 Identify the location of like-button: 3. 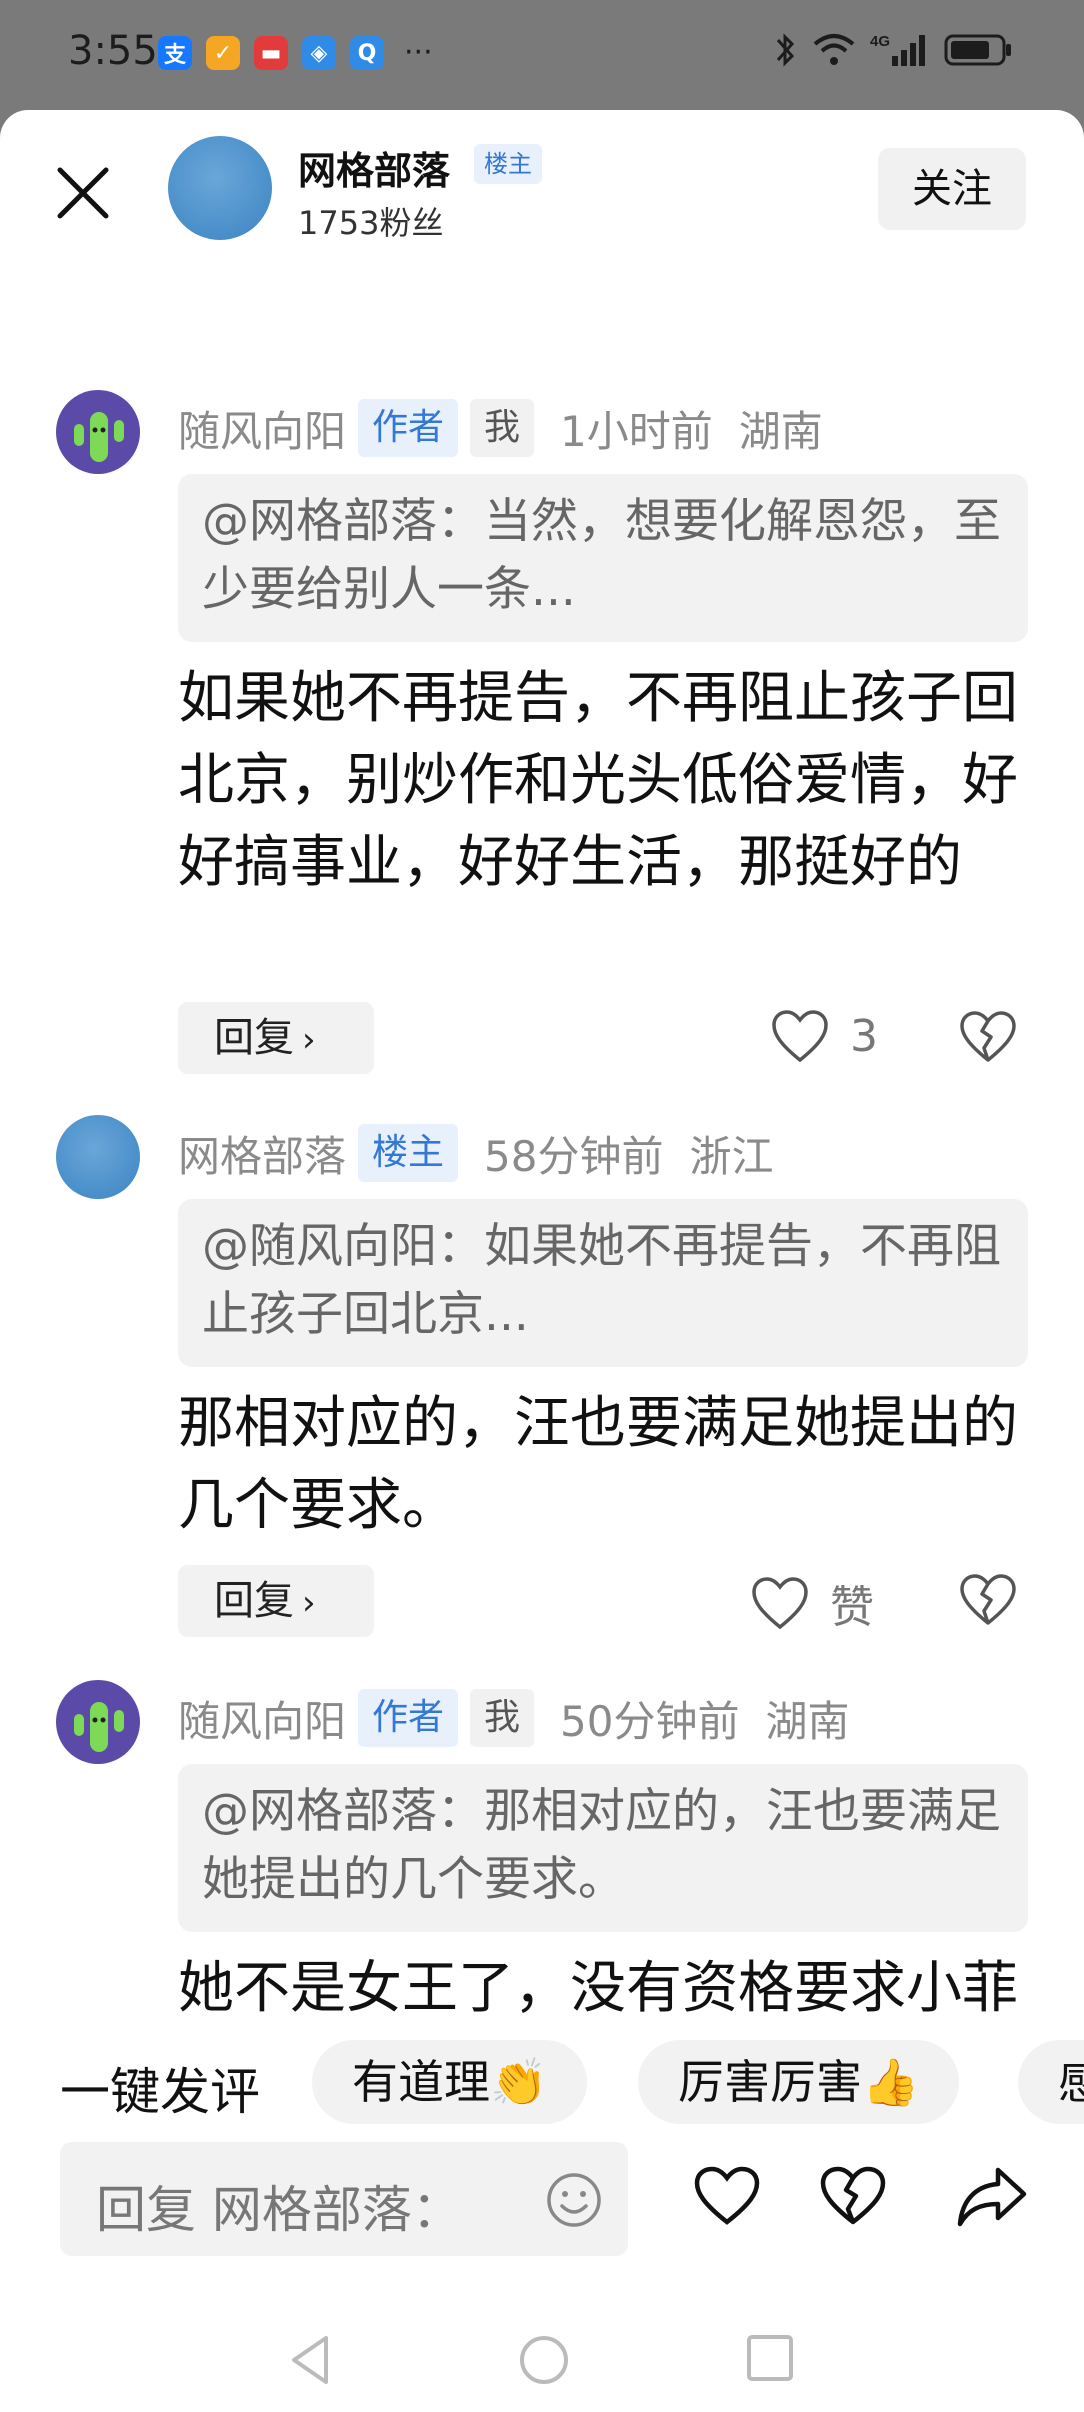
(824, 1036).